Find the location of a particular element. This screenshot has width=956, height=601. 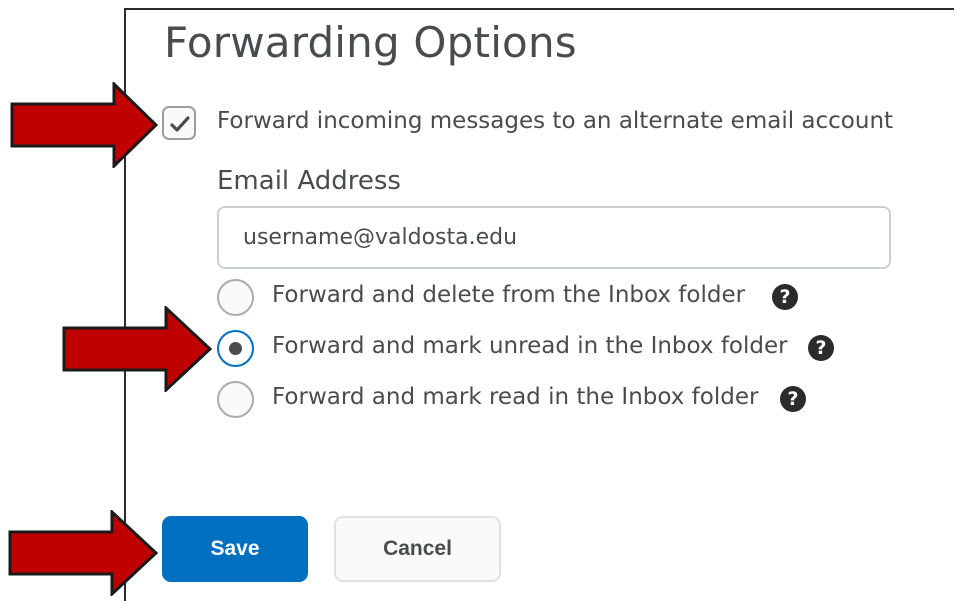

save-button: Save is located at coordinates (235, 549).